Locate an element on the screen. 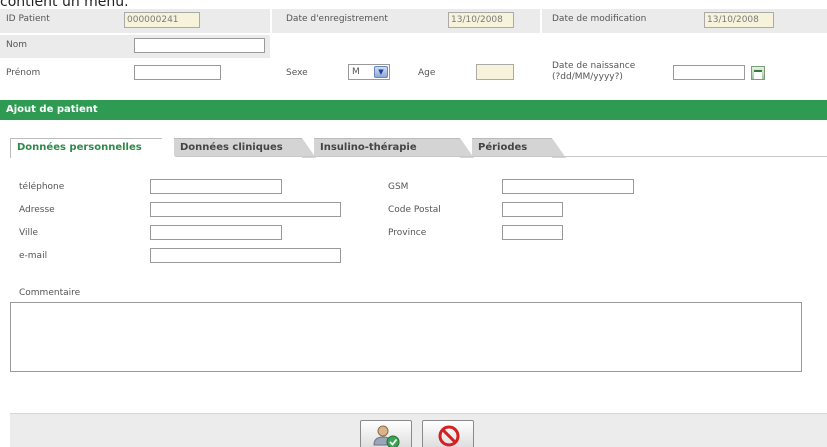  province-label: Province is located at coordinates (407, 233).